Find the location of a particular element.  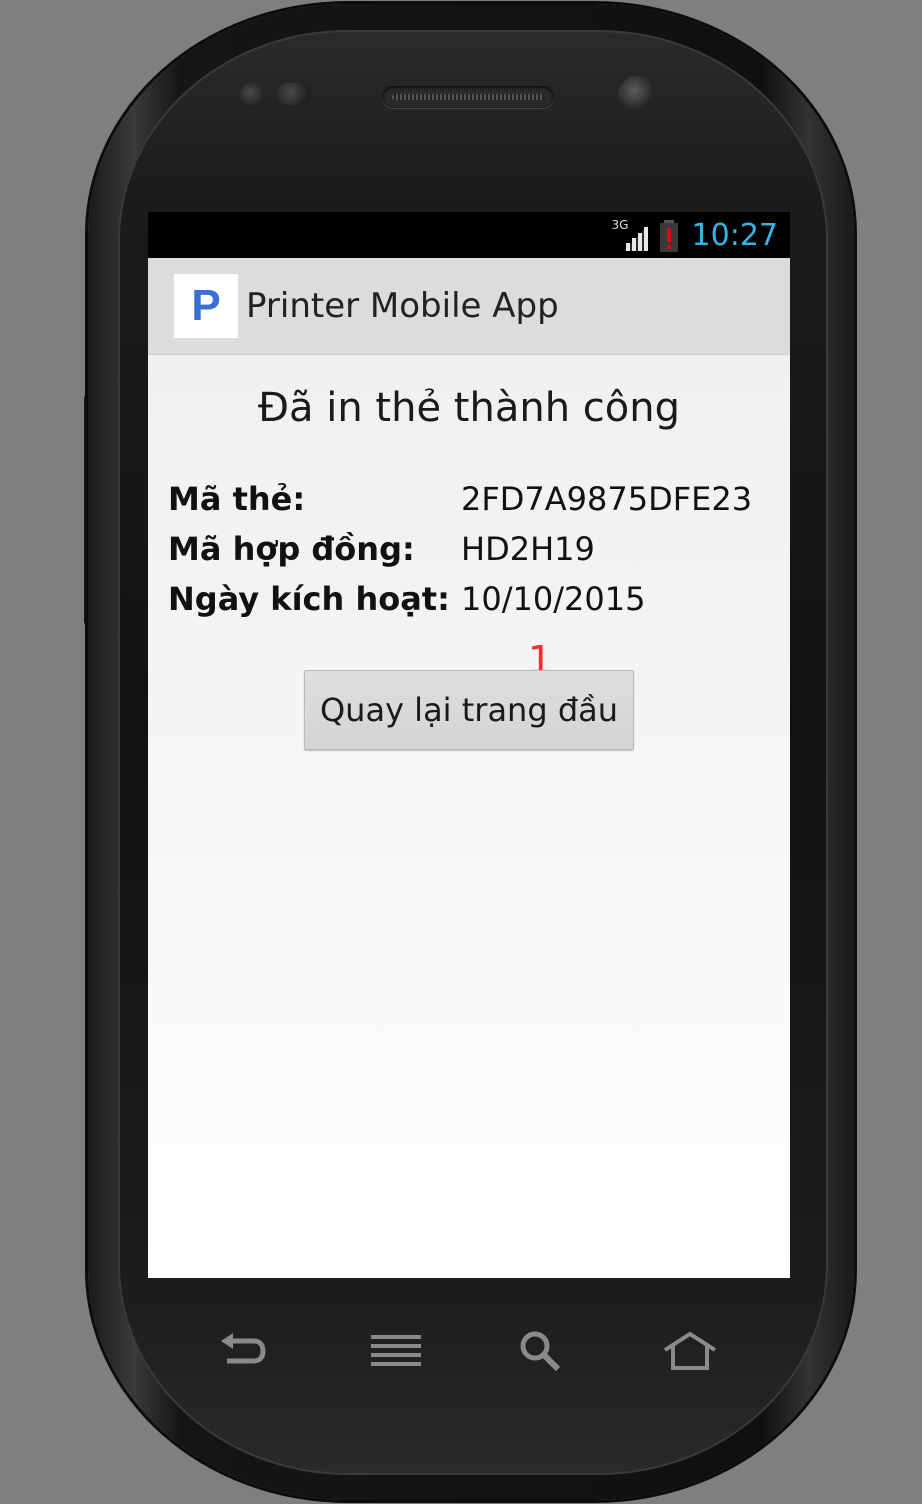

activation-date-row: Ngày kích hoạt: 10/10/2015 is located at coordinates (473, 599).